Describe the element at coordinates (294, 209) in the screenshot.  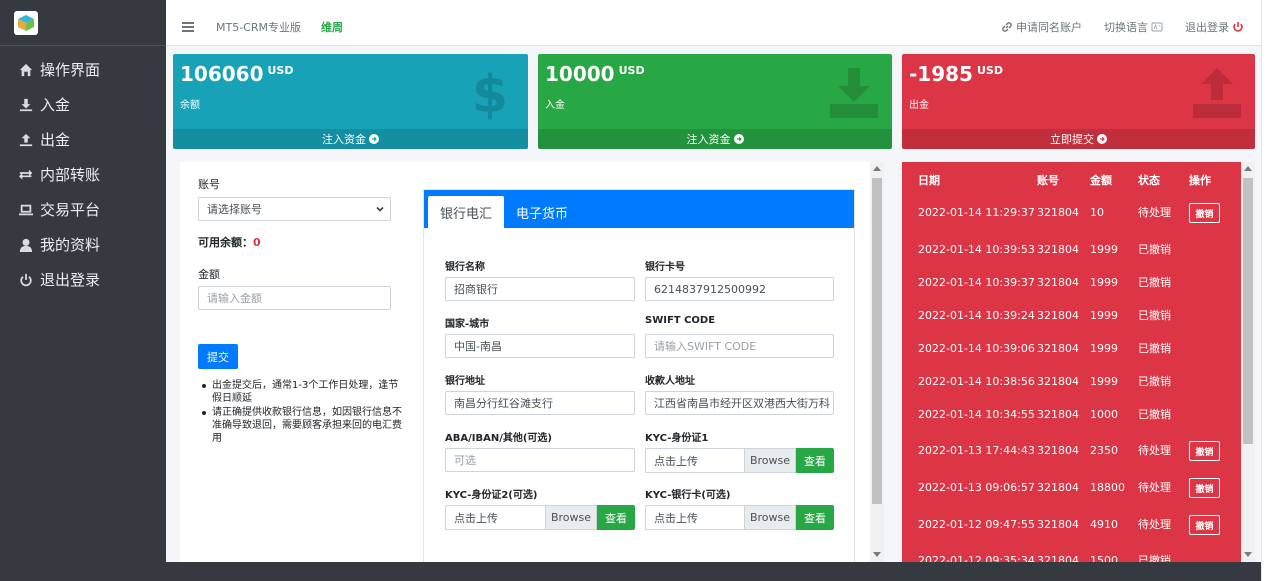
I see `account-select: 请选择账号` at that location.